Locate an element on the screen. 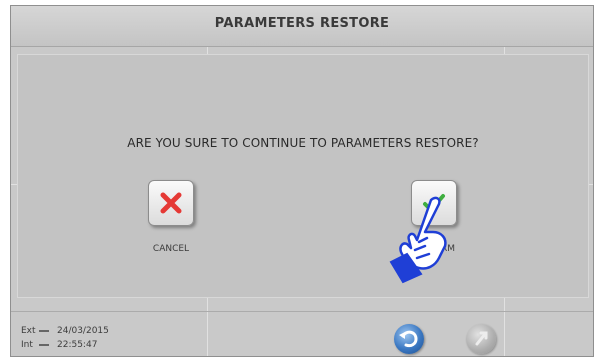 The width and height of the screenshot is (605, 360). footer-divider is located at coordinates (302, 311).